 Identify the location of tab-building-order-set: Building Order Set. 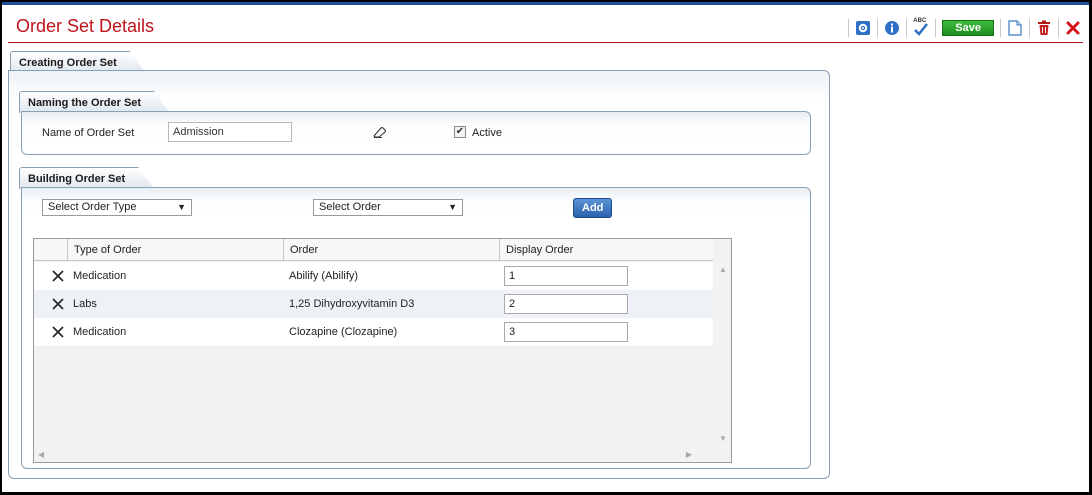
(86, 178).